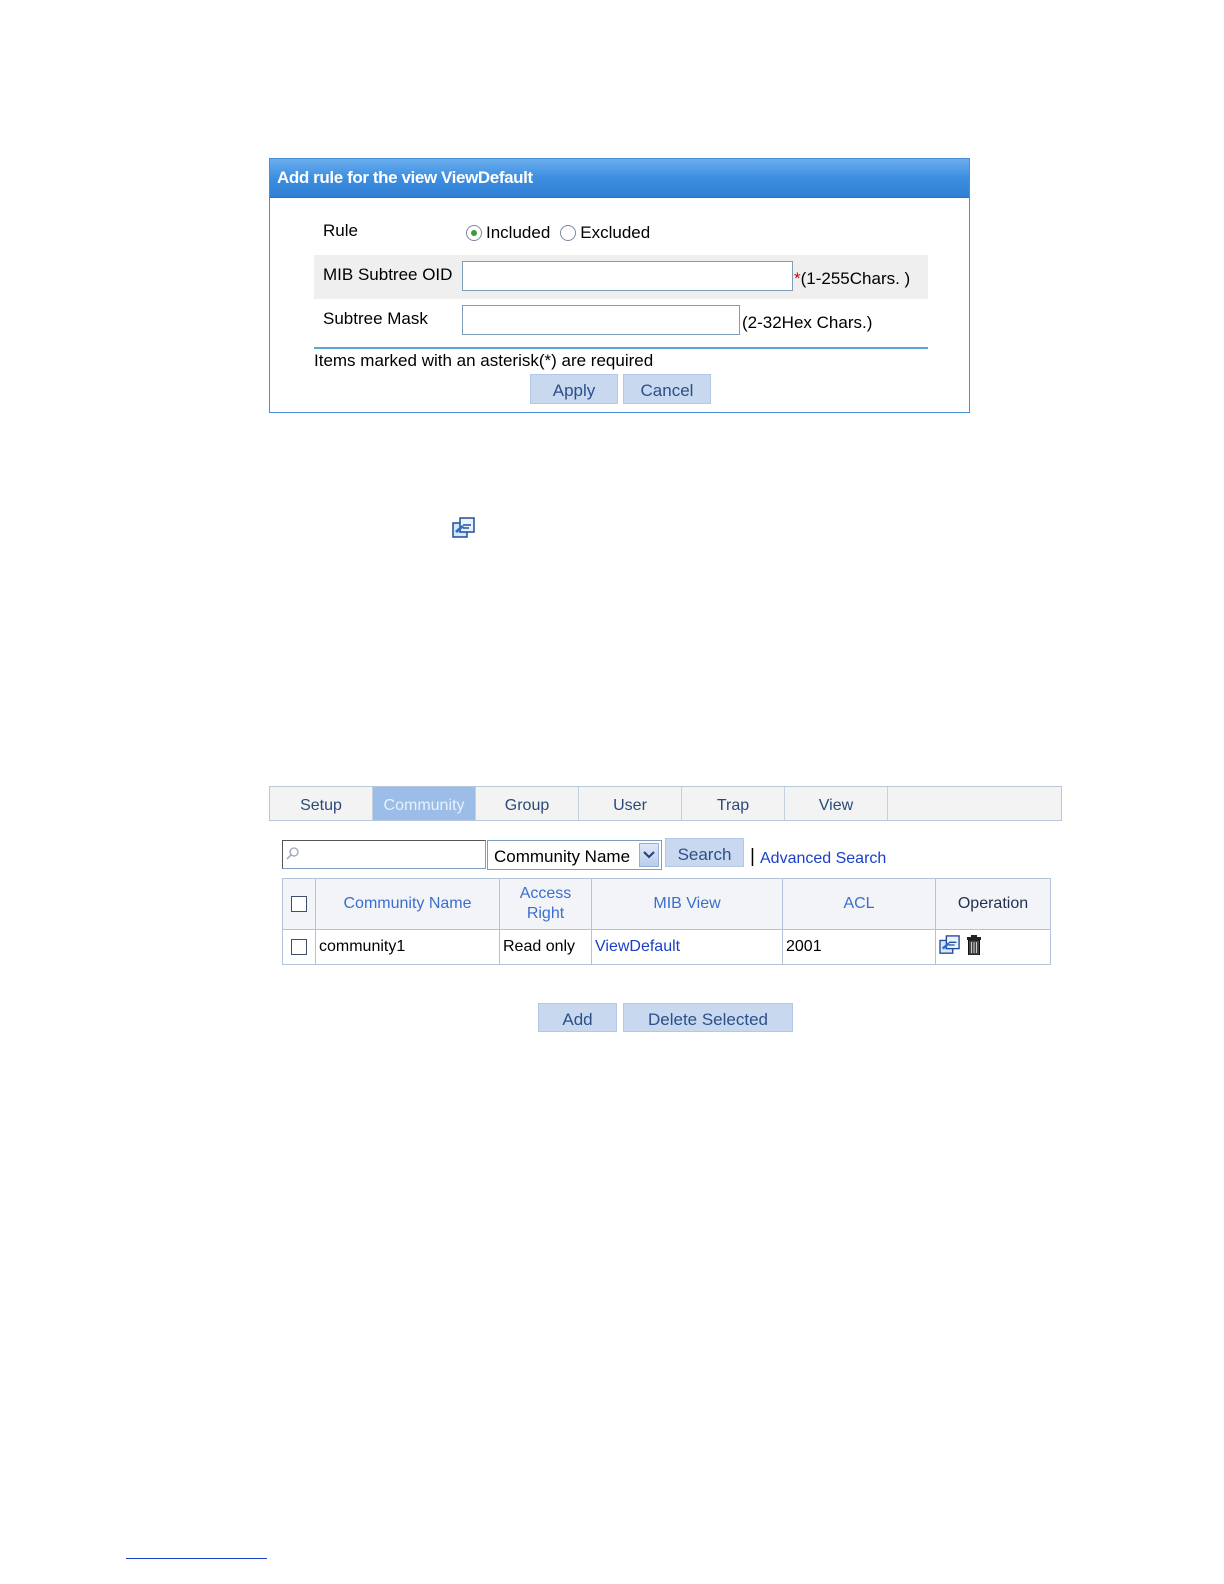  Describe the element at coordinates (619, 178) in the screenshot. I see `dialog-title: Add rule for the view ViewDefault` at that location.